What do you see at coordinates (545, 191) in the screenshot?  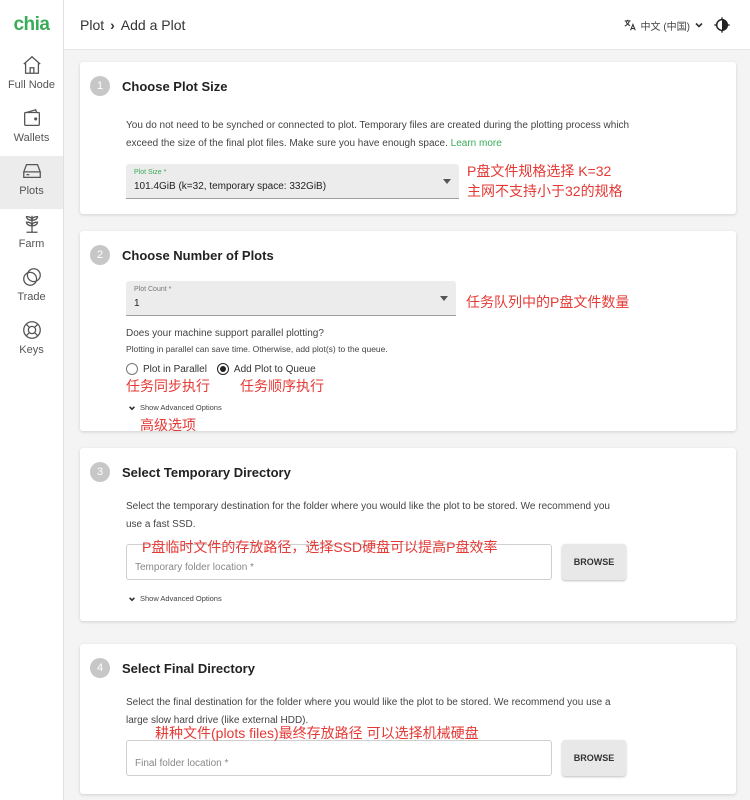 I see `annotation-mainnet-minimum: 主网不支持小于32的规格` at bounding box center [545, 191].